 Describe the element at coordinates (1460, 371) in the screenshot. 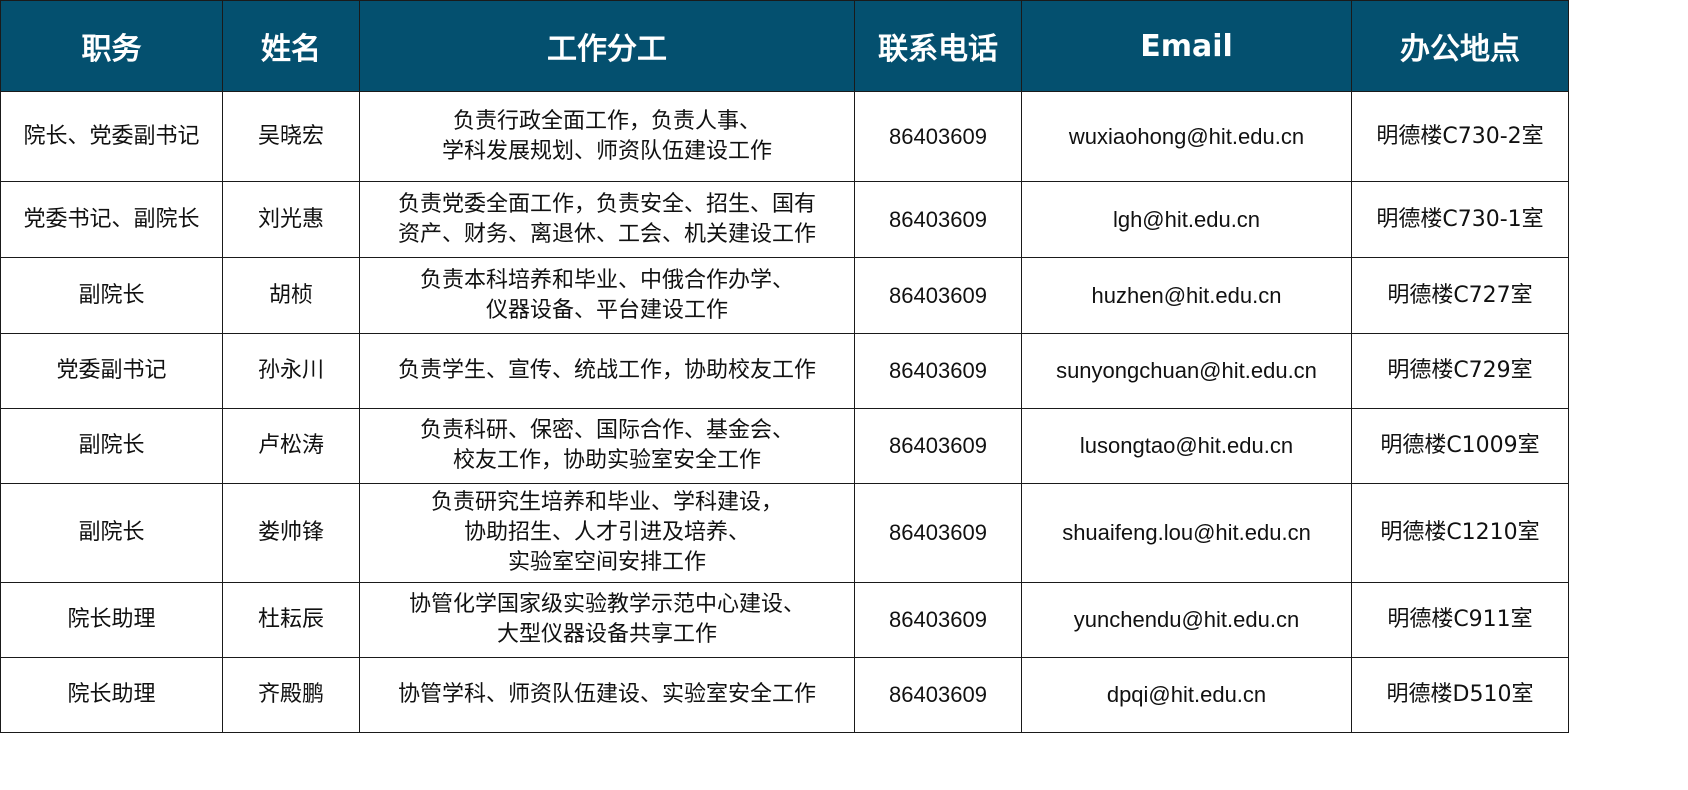

I see `cell-office: 明德楼C729室` at that location.